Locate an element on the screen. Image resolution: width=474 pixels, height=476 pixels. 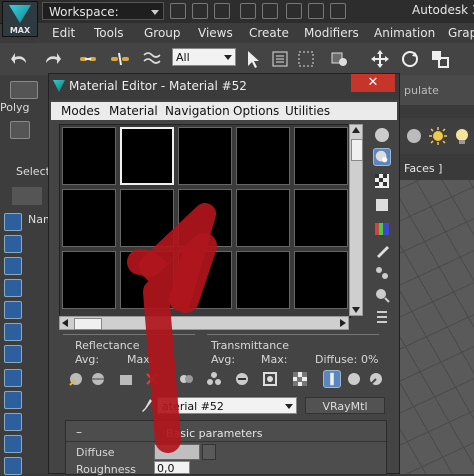
go-forward-sibling-icon is located at coordinates (354, 379).